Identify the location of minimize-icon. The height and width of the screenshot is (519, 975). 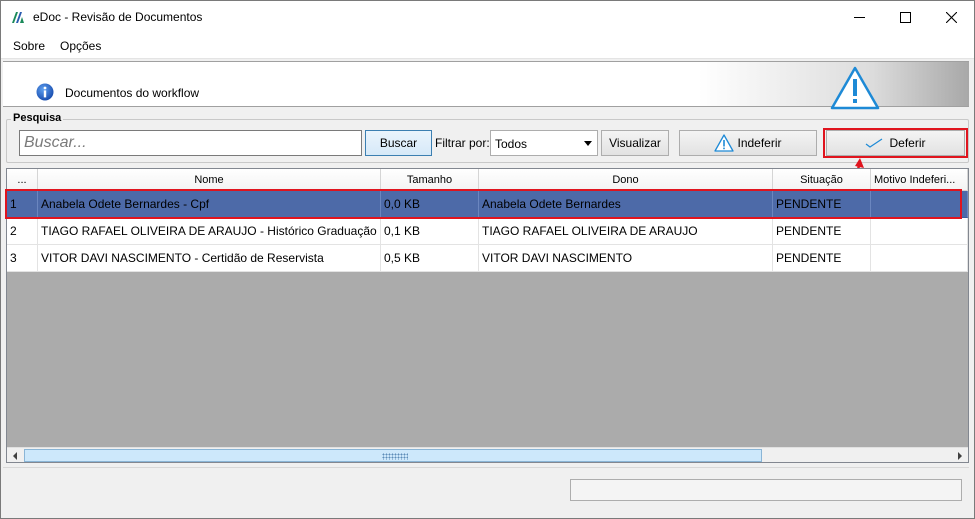
(859, 17).